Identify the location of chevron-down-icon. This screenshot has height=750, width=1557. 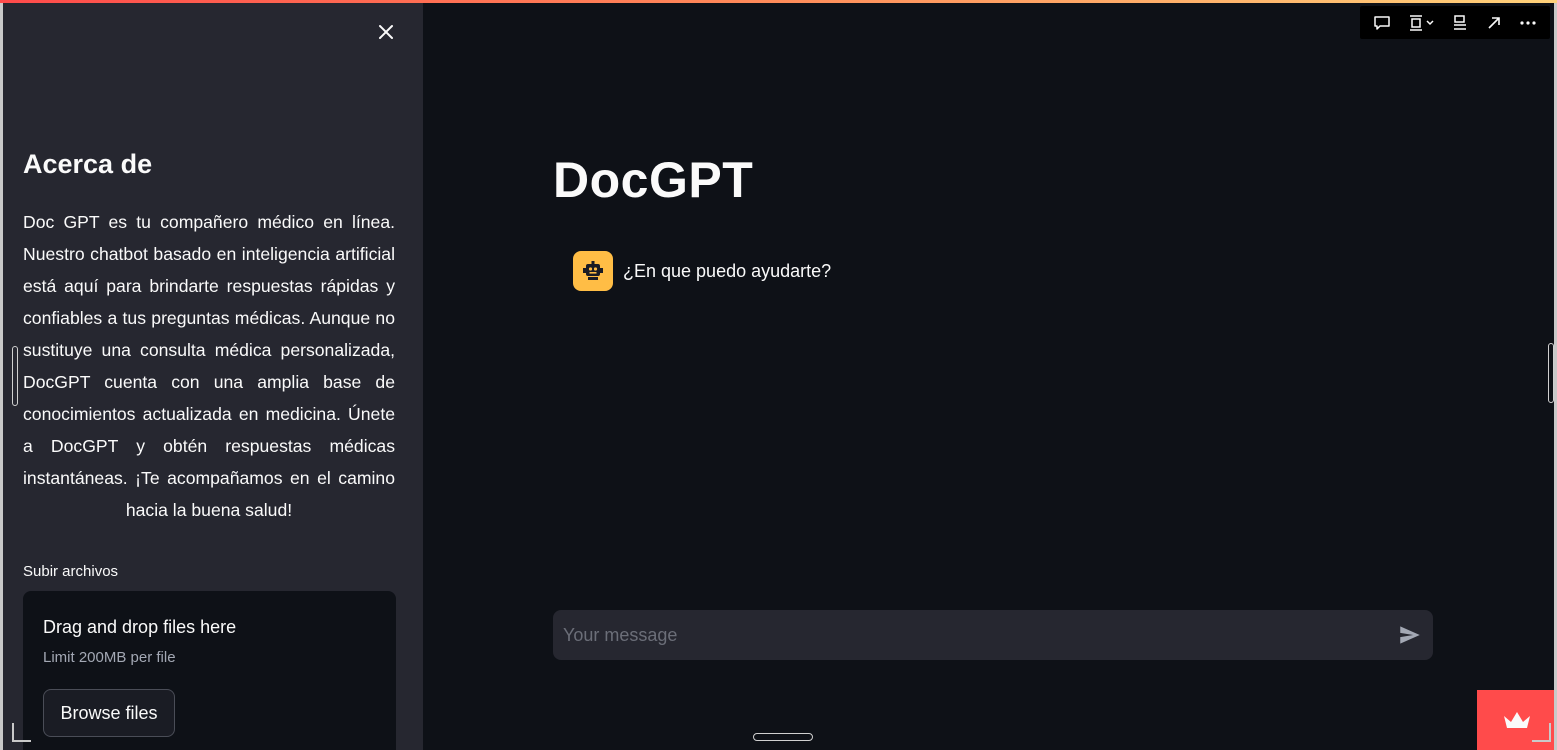
(1430, 23).